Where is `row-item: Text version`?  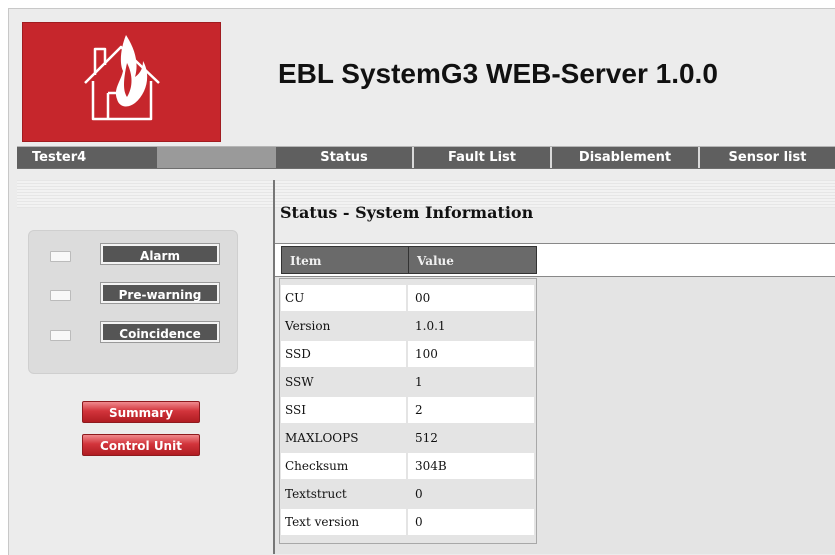 row-item: Text version is located at coordinates (343, 522).